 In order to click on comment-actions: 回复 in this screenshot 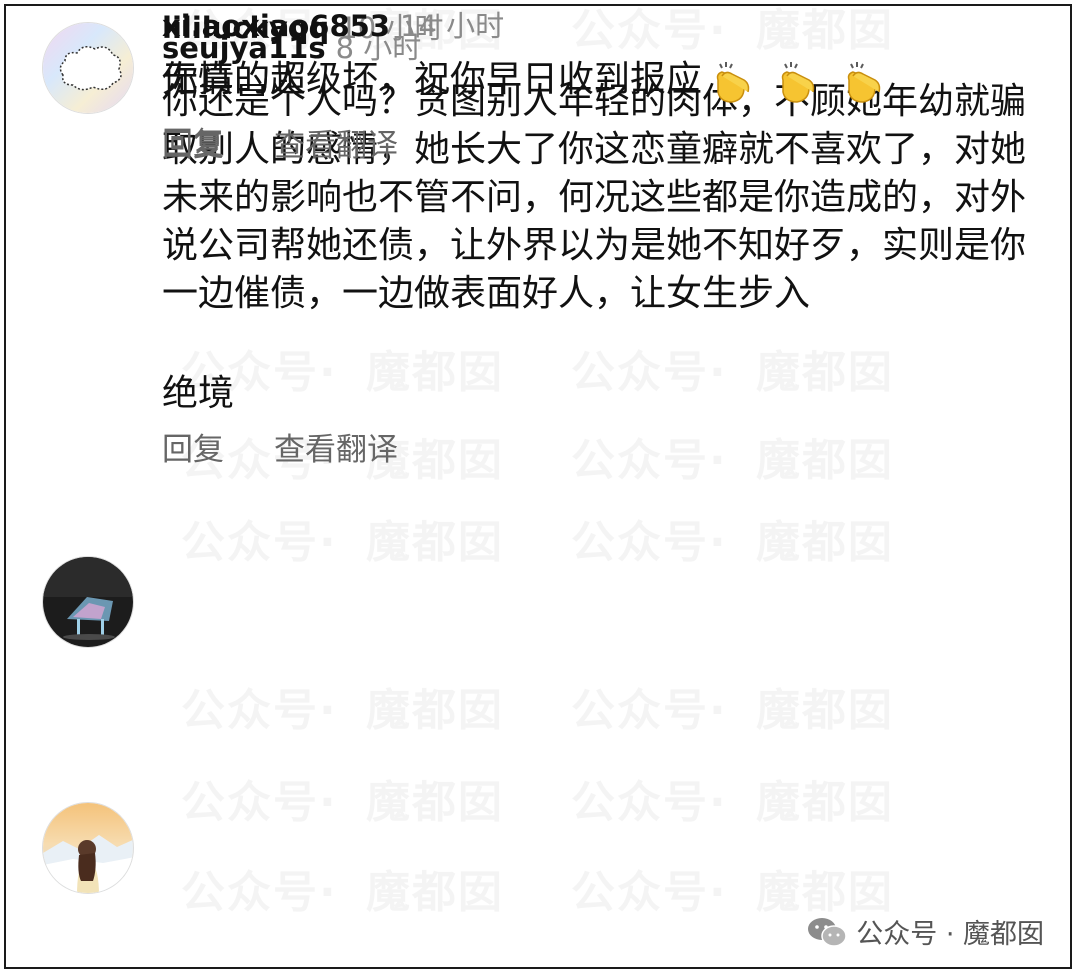, I will do `click(218, 144)`.